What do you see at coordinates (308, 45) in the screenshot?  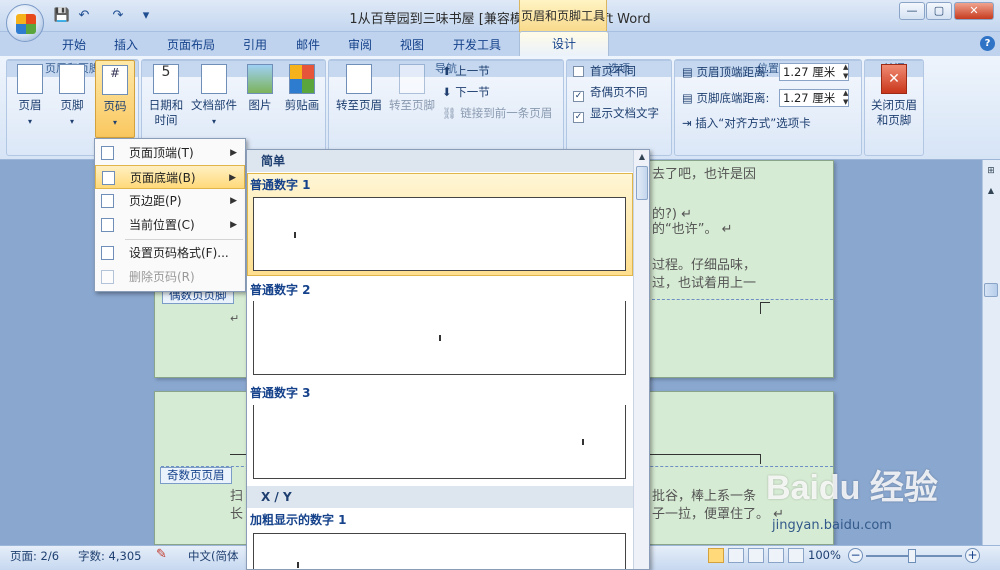 I see `tab-mailings: 邮件` at bounding box center [308, 45].